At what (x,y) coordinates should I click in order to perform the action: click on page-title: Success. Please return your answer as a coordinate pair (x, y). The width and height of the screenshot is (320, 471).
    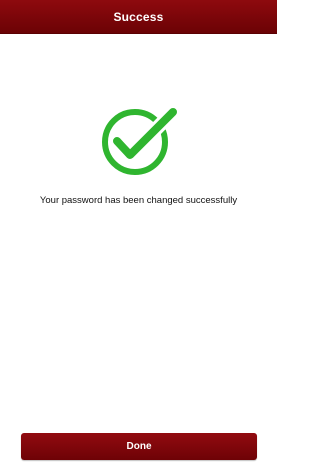
    Looking at the image, I should click on (138, 16).